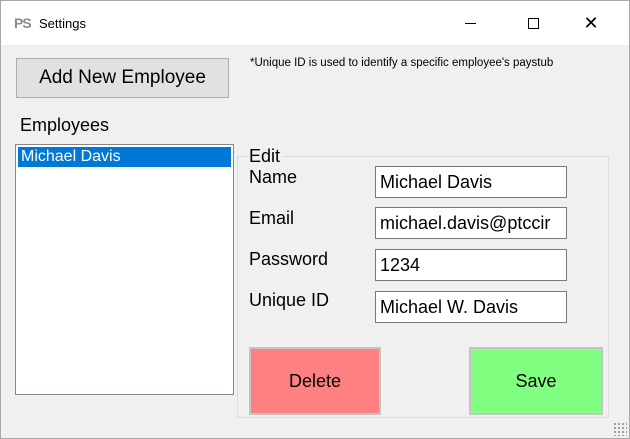 This screenshot has height=439, width=630. What do you see at coordinates (315, 23) in the screenshot?
I see `title-bar: PS Settings ✕` at bounding box center [315, 23].